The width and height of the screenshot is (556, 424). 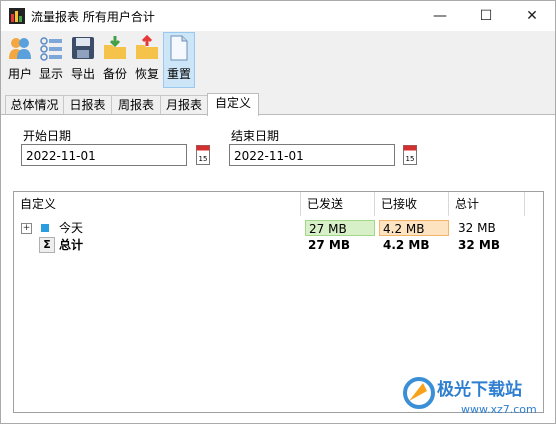 I want to click on tab-weekly: 周报表, so click(x=136, y=105).